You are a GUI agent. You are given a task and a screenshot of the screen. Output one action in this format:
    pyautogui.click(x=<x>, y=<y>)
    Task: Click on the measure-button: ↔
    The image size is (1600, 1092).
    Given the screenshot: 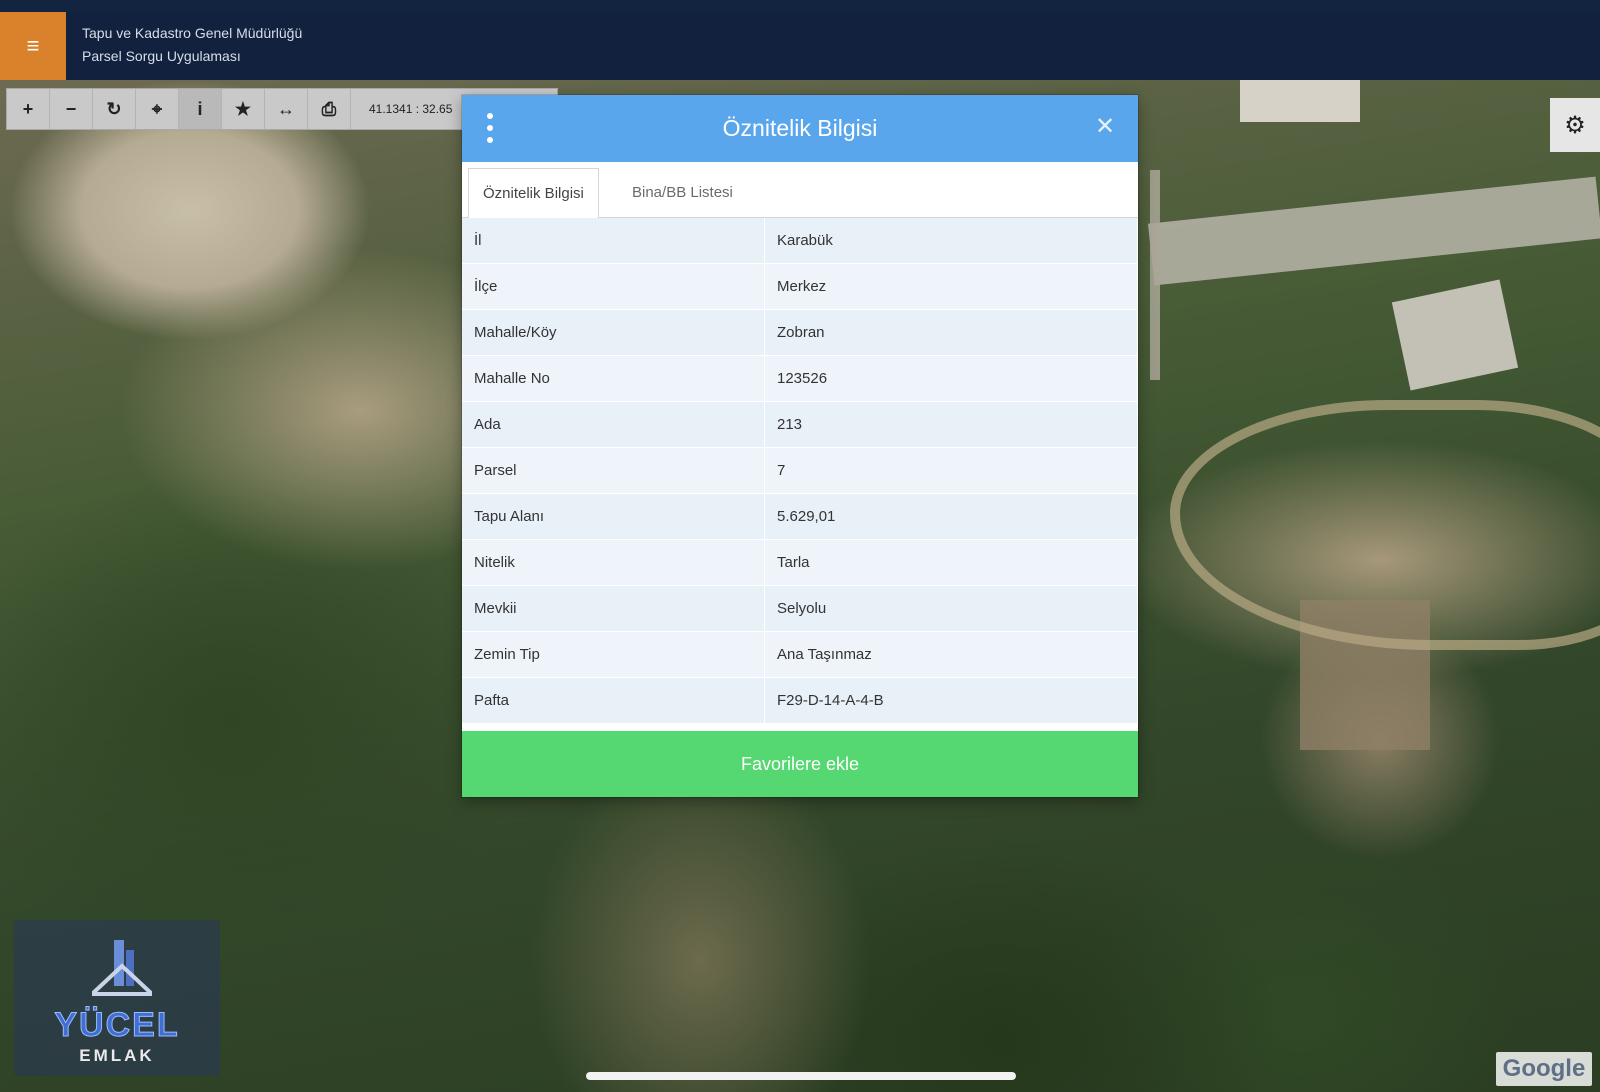 What is the action you would take?
    pyautogui.click(x=286, y=109)
    